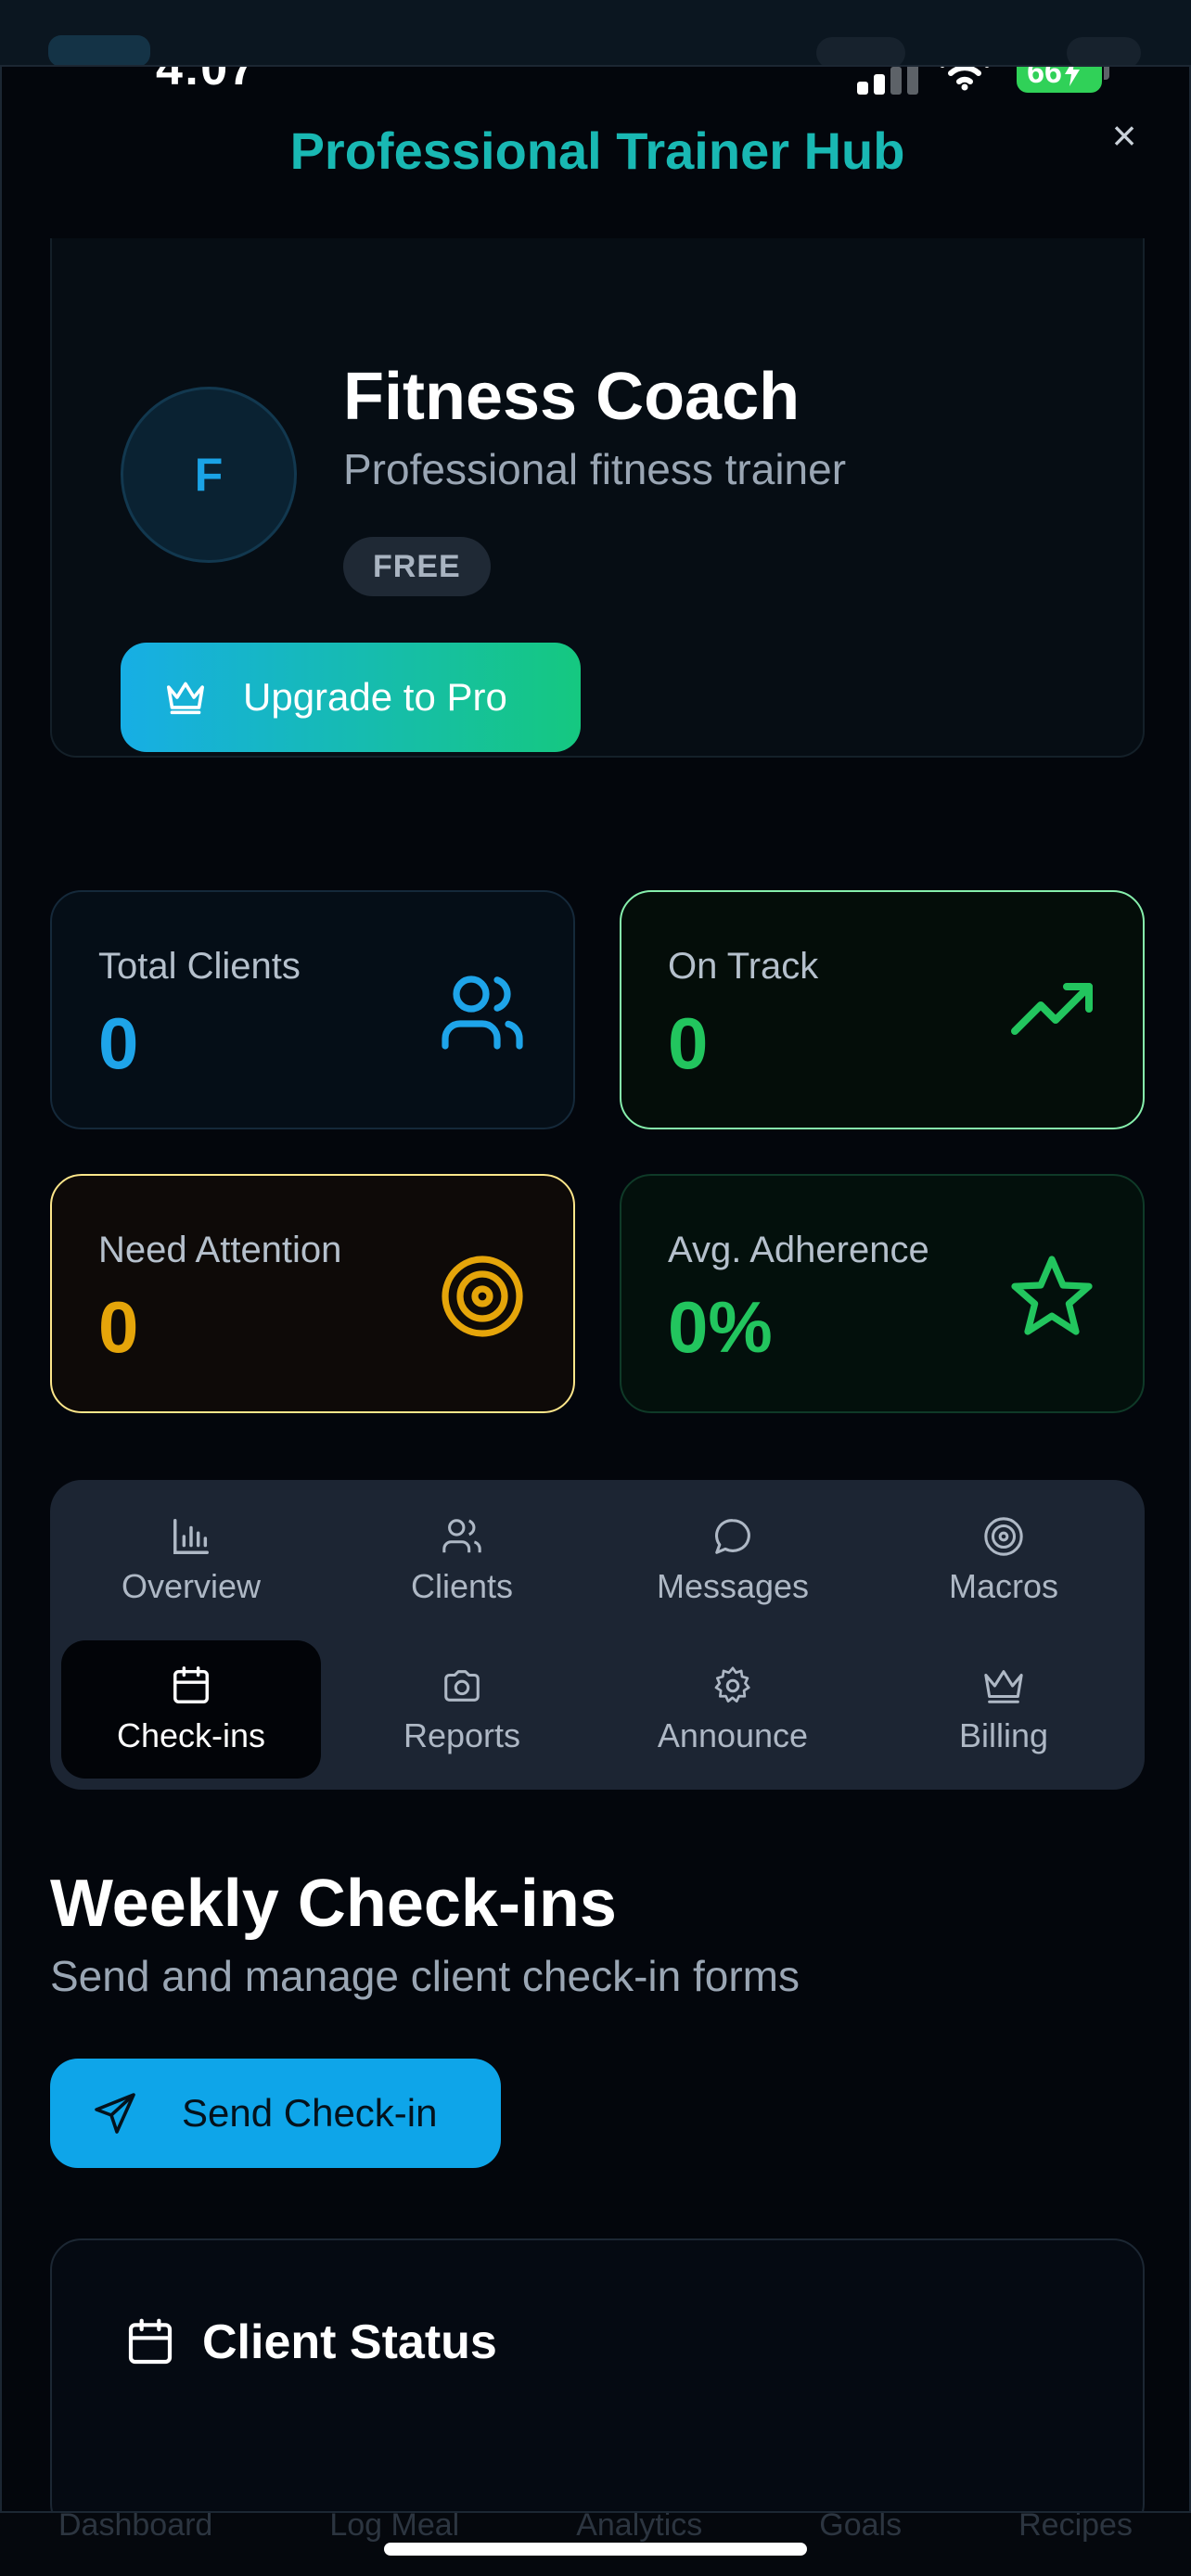 Image resolution: width=1191 pixels, height=2576 pixels. Describe the element at coordinates (595, 103) in the screenshot. I see `status-bar: 4:07 66` at that location.